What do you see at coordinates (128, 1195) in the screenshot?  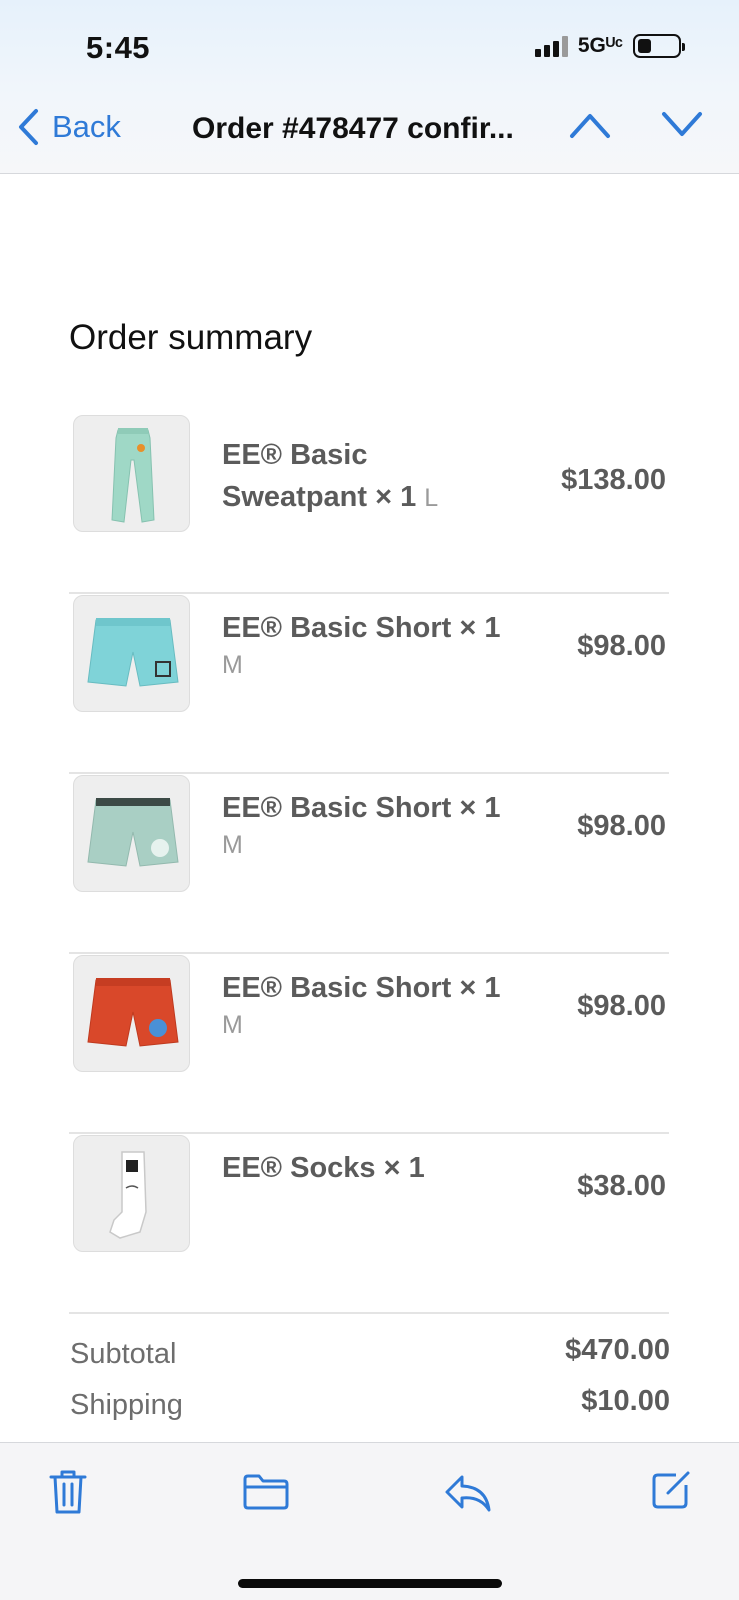 I see `socks-icon` at bounding box center [128, 1195].